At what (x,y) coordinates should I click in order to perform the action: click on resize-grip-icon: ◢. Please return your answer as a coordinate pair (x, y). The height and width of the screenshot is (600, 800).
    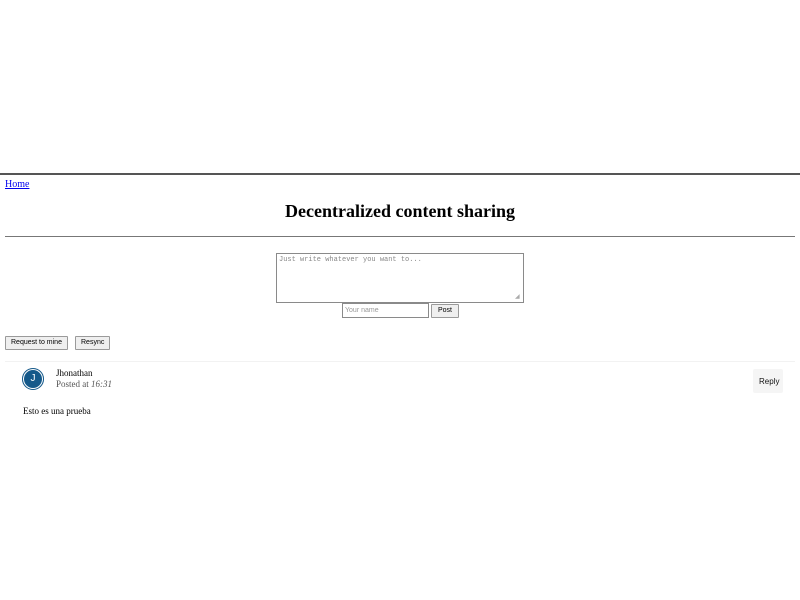
    Looking at the image, I should click on (517, 297).